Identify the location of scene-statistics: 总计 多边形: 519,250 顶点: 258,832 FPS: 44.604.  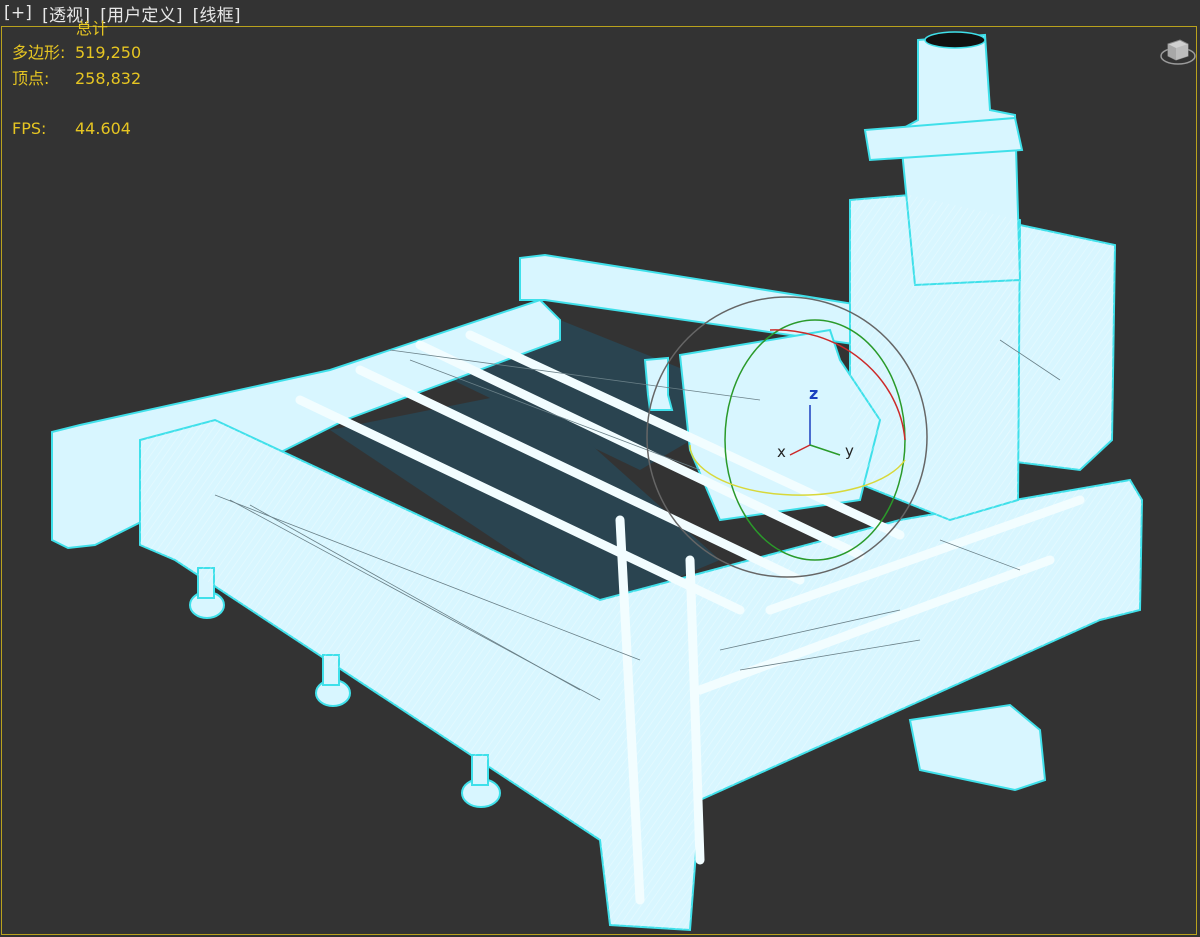
(76, 81).